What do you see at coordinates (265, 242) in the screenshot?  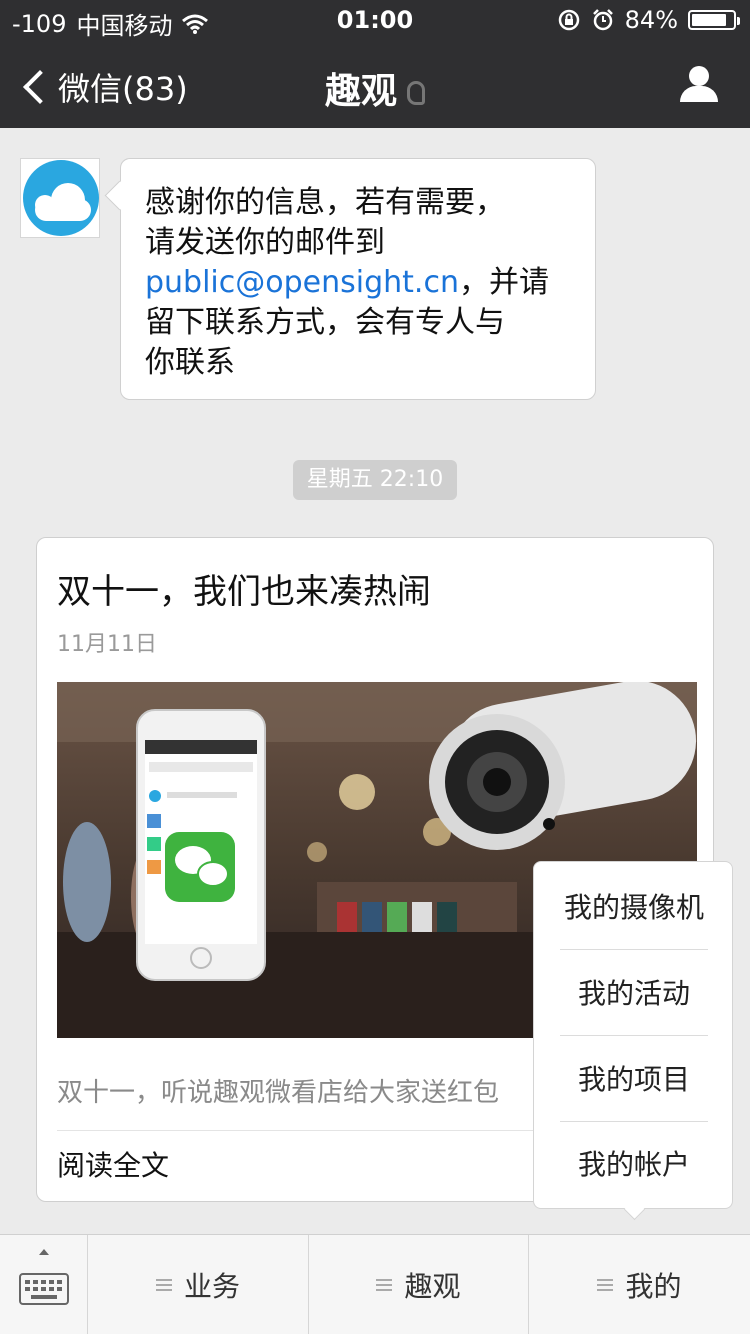 I see `message-text-2: 请发送你的邮件到` at bounding box center [265, 242].